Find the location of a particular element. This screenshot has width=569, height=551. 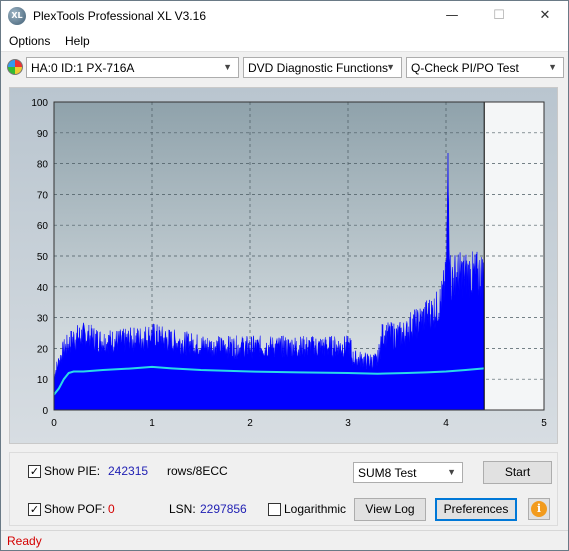

y-tick-label: 0 is located at coordinates (45, 411).